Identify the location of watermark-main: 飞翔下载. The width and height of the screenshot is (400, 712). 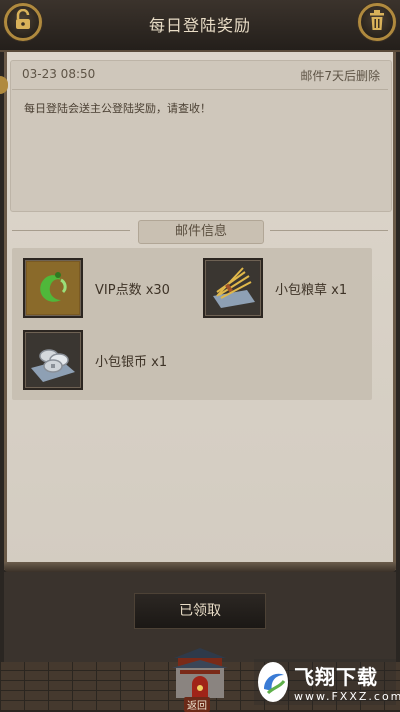
(336, 677).